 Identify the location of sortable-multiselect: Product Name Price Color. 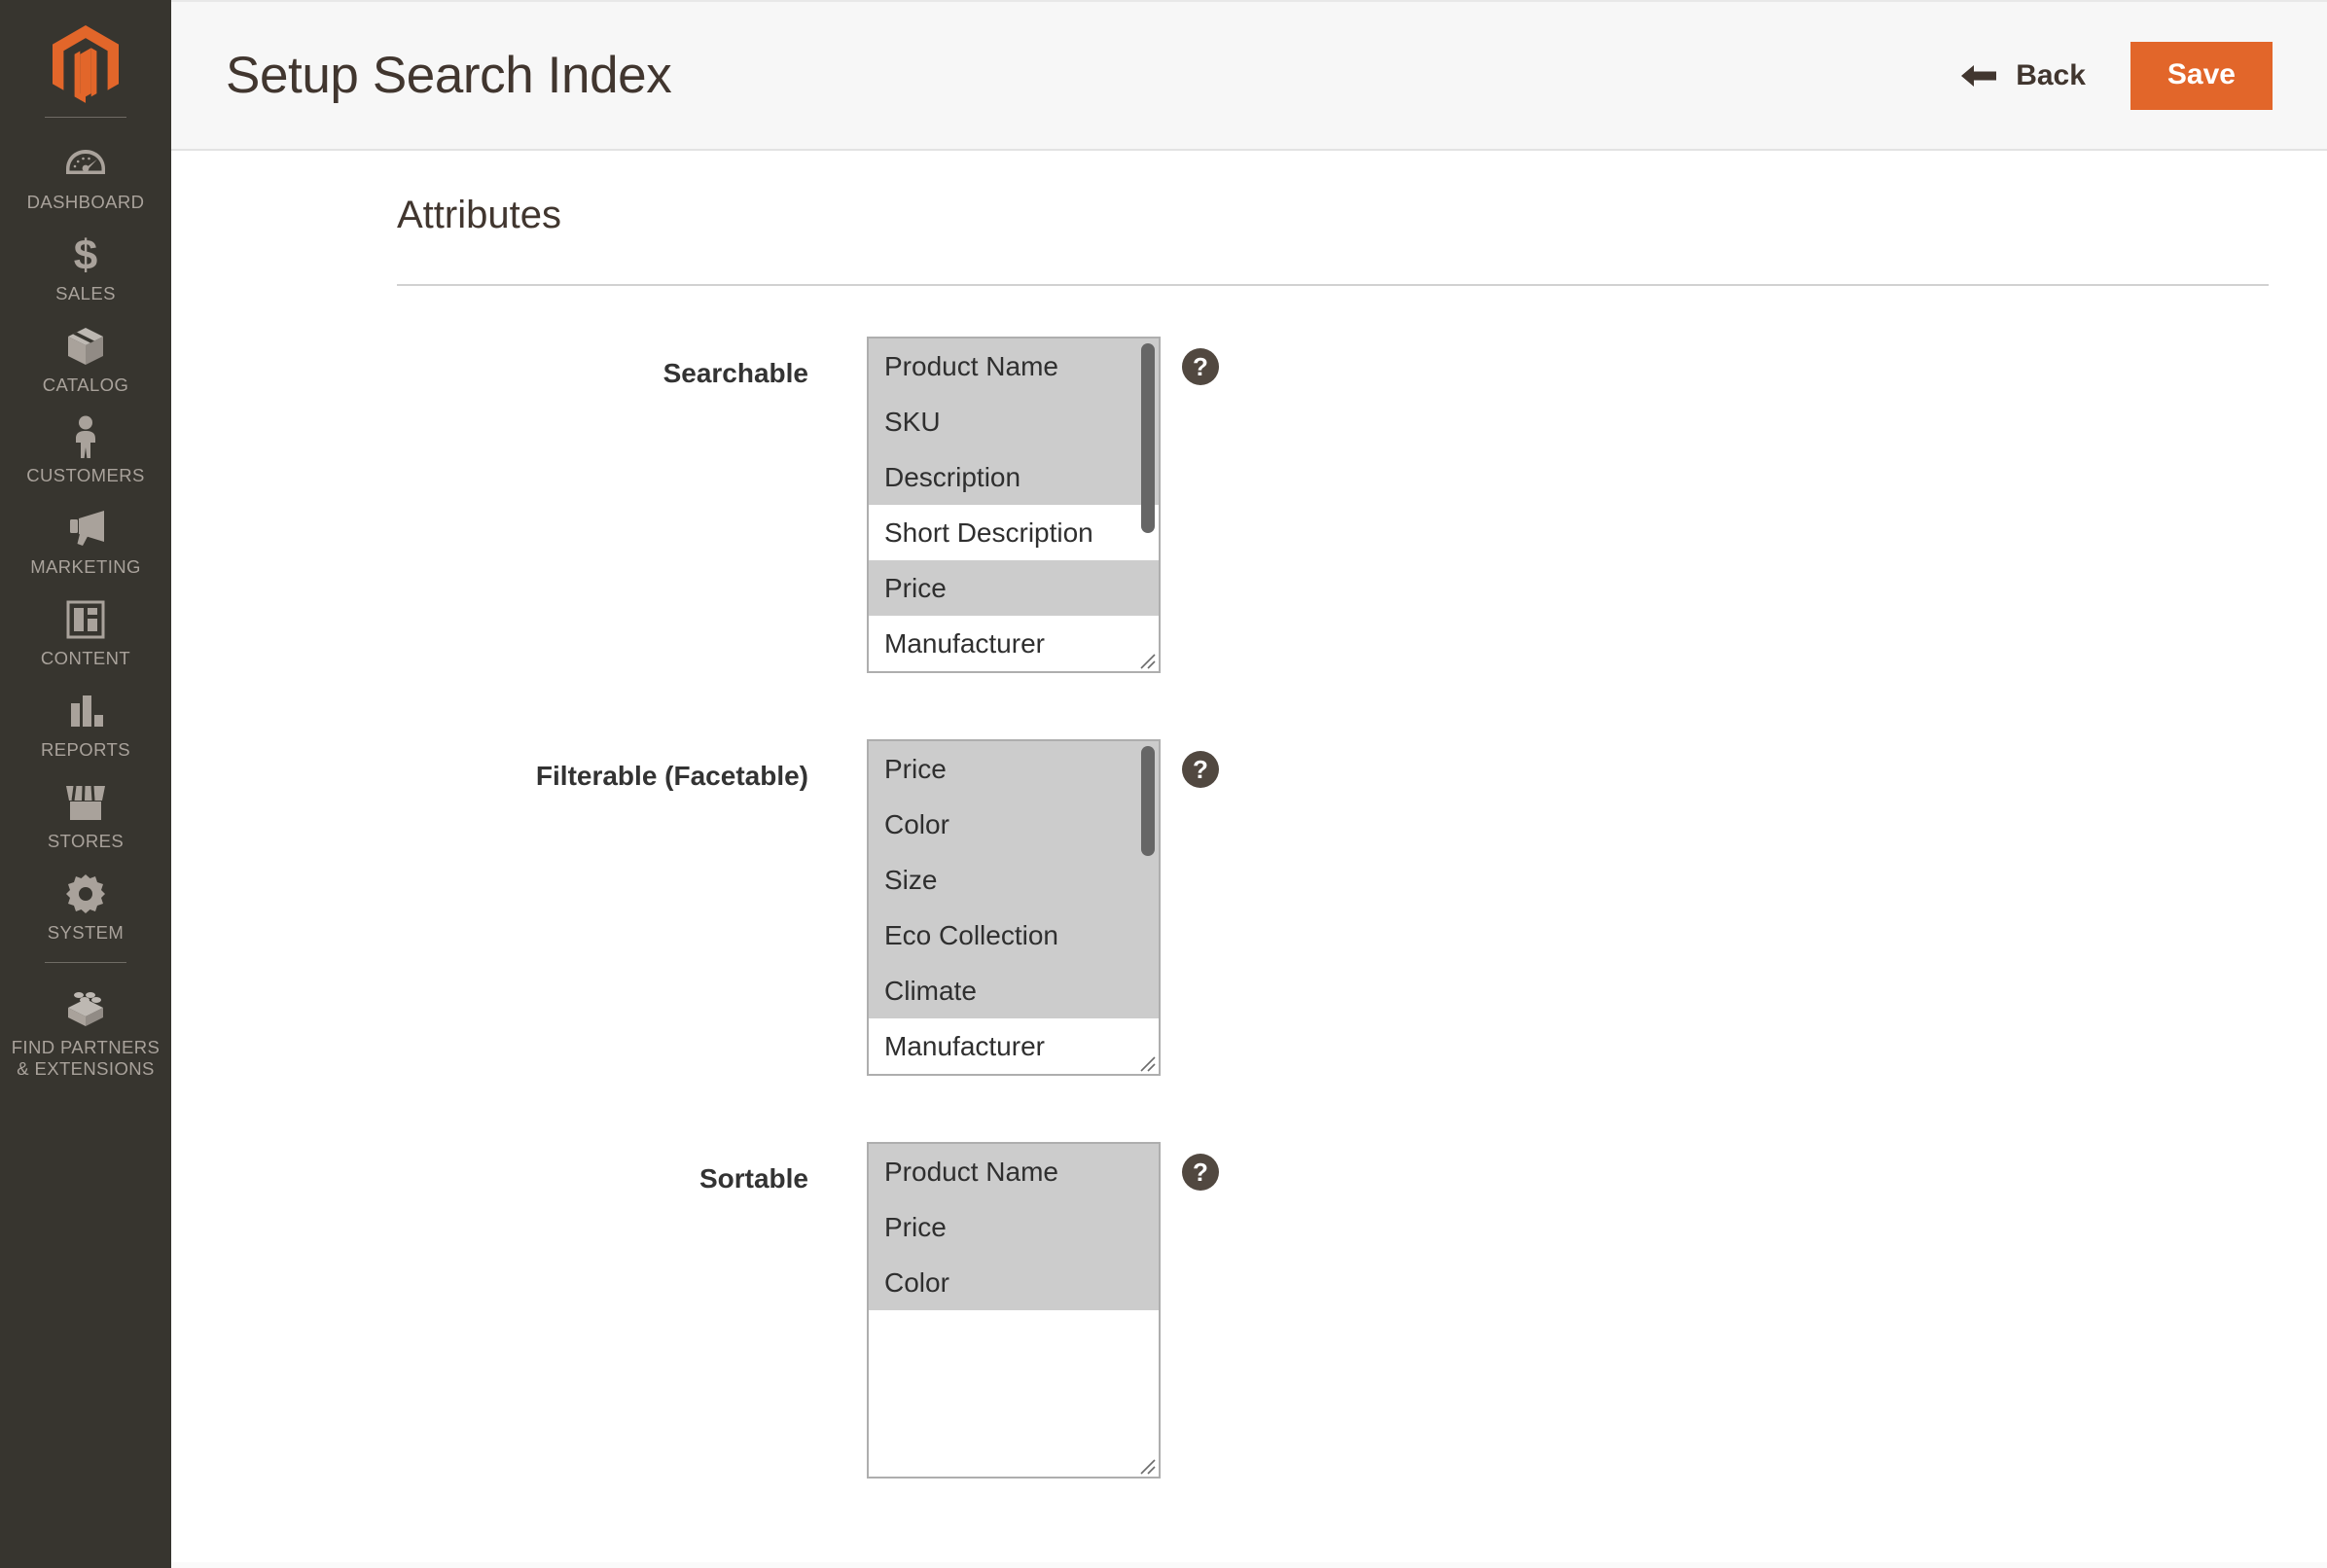
(1014, 1310).